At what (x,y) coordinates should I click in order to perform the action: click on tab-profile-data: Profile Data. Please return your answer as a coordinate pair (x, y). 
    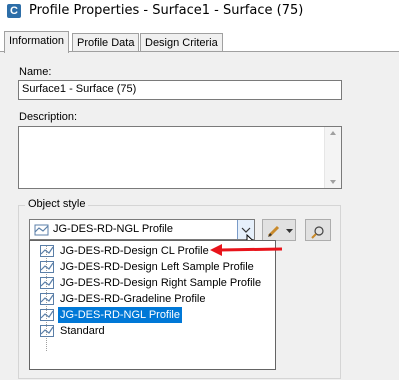
    Looking at the image, I should click on (106, 42).